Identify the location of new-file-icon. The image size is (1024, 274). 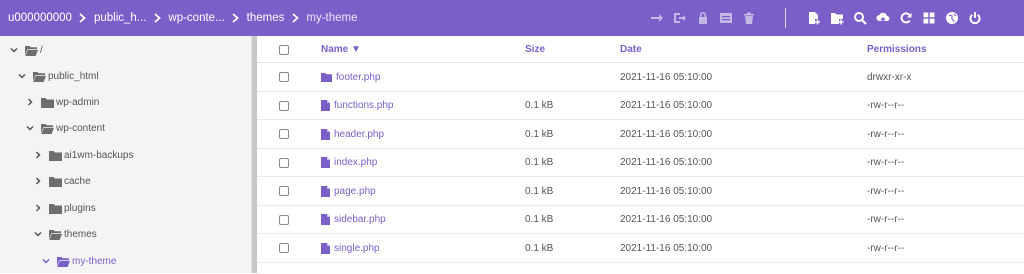
(813, 18).